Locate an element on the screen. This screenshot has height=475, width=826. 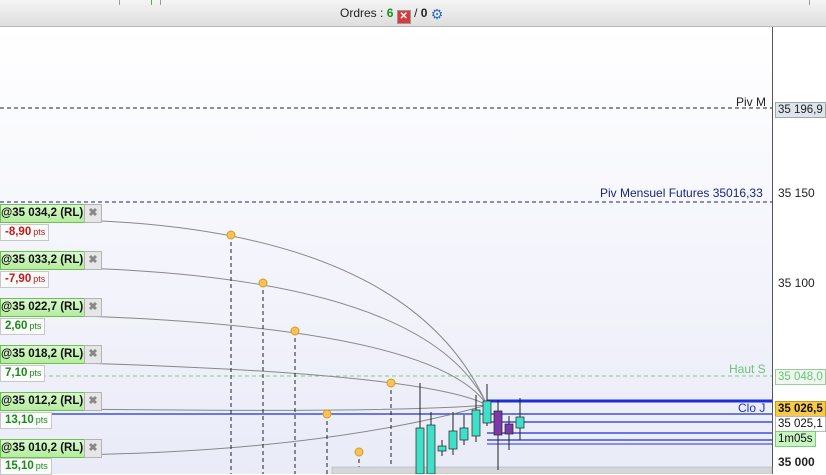
axis-label: 35 000 is located at coordinates (796, 462).